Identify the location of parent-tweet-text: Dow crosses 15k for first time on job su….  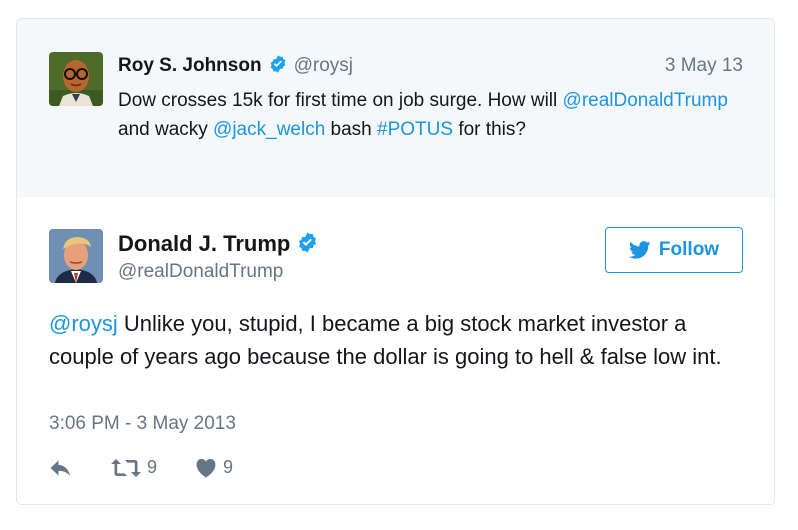
(423, 115).